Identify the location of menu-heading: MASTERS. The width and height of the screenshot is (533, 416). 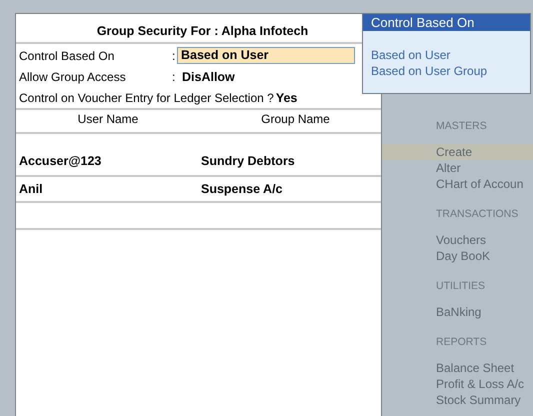
(461, 126).